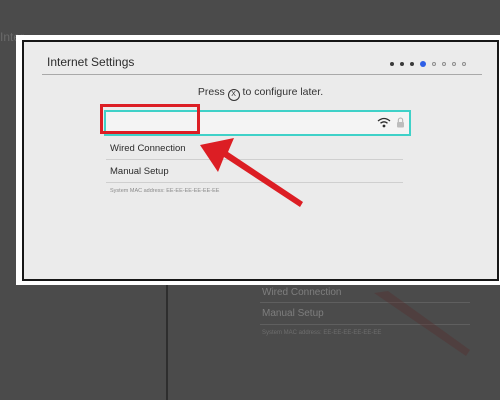  Describe the element at coordinates (281, 92) in the screenshot. I see `hint-suffix: to configure later.` at that location.